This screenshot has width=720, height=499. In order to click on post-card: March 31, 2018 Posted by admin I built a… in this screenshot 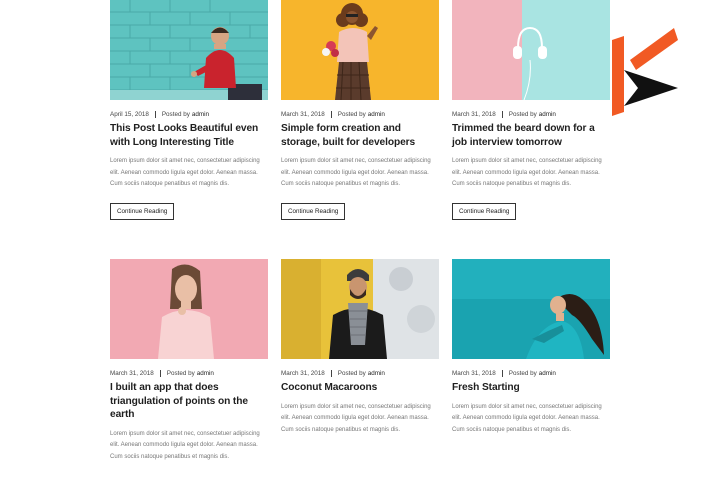, I will do `click(189, 379)`.